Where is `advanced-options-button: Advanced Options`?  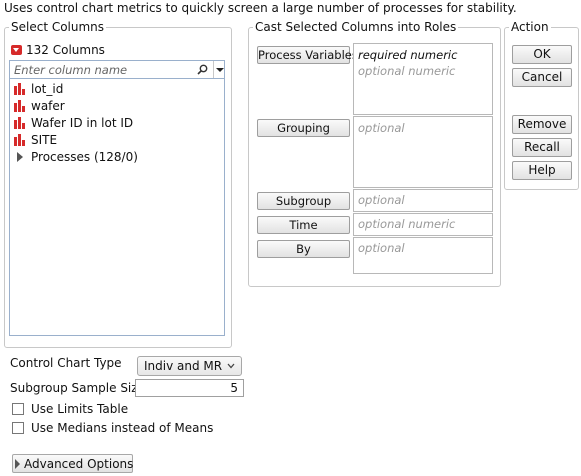 advanced-options-button: Advanced Options is located at coordinates (72, 463).